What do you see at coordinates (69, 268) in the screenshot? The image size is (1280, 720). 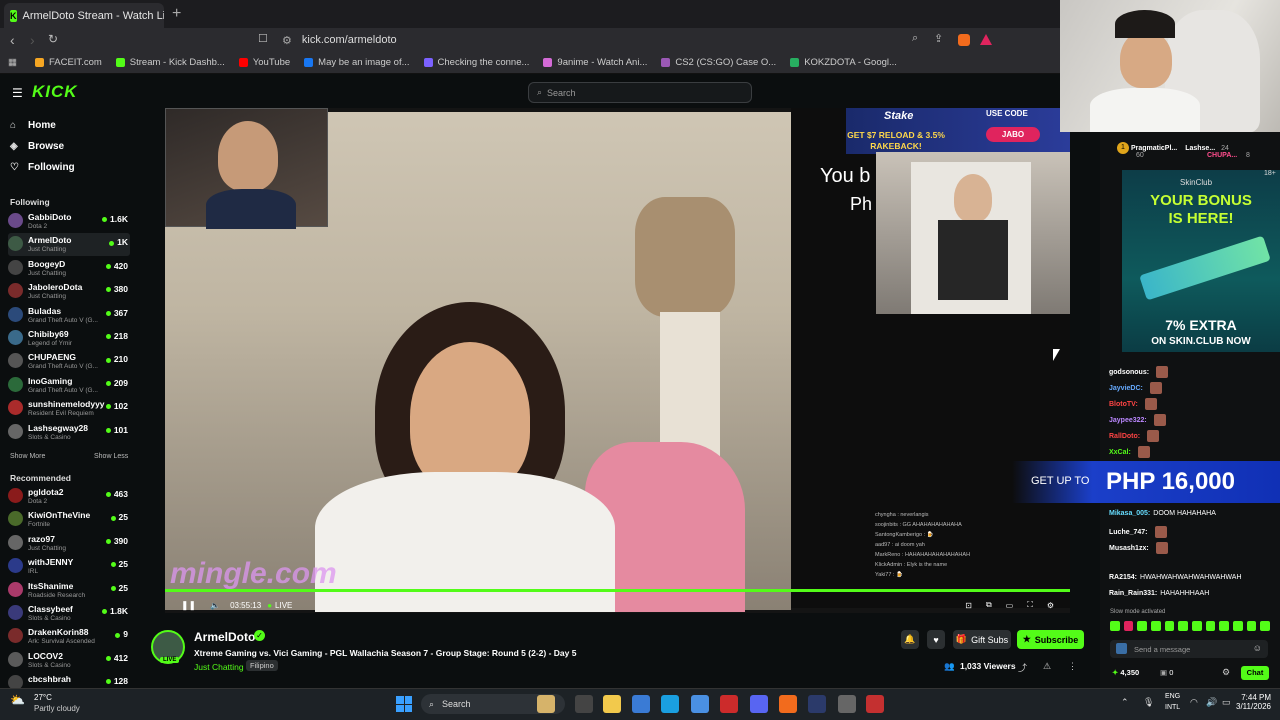 I see `sidebar-channel-boogeyd: BoogeyD Just Chatting 420` at bounding box center [69, 268].